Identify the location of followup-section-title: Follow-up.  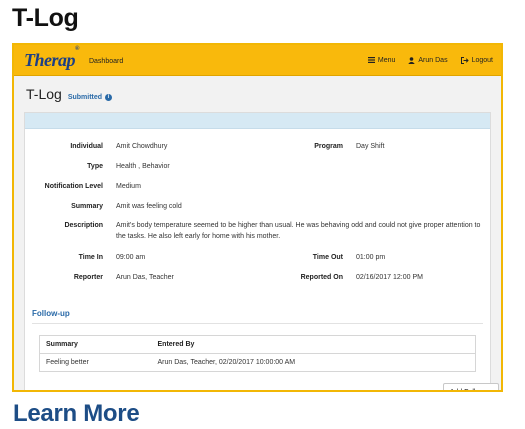
(51, 313).